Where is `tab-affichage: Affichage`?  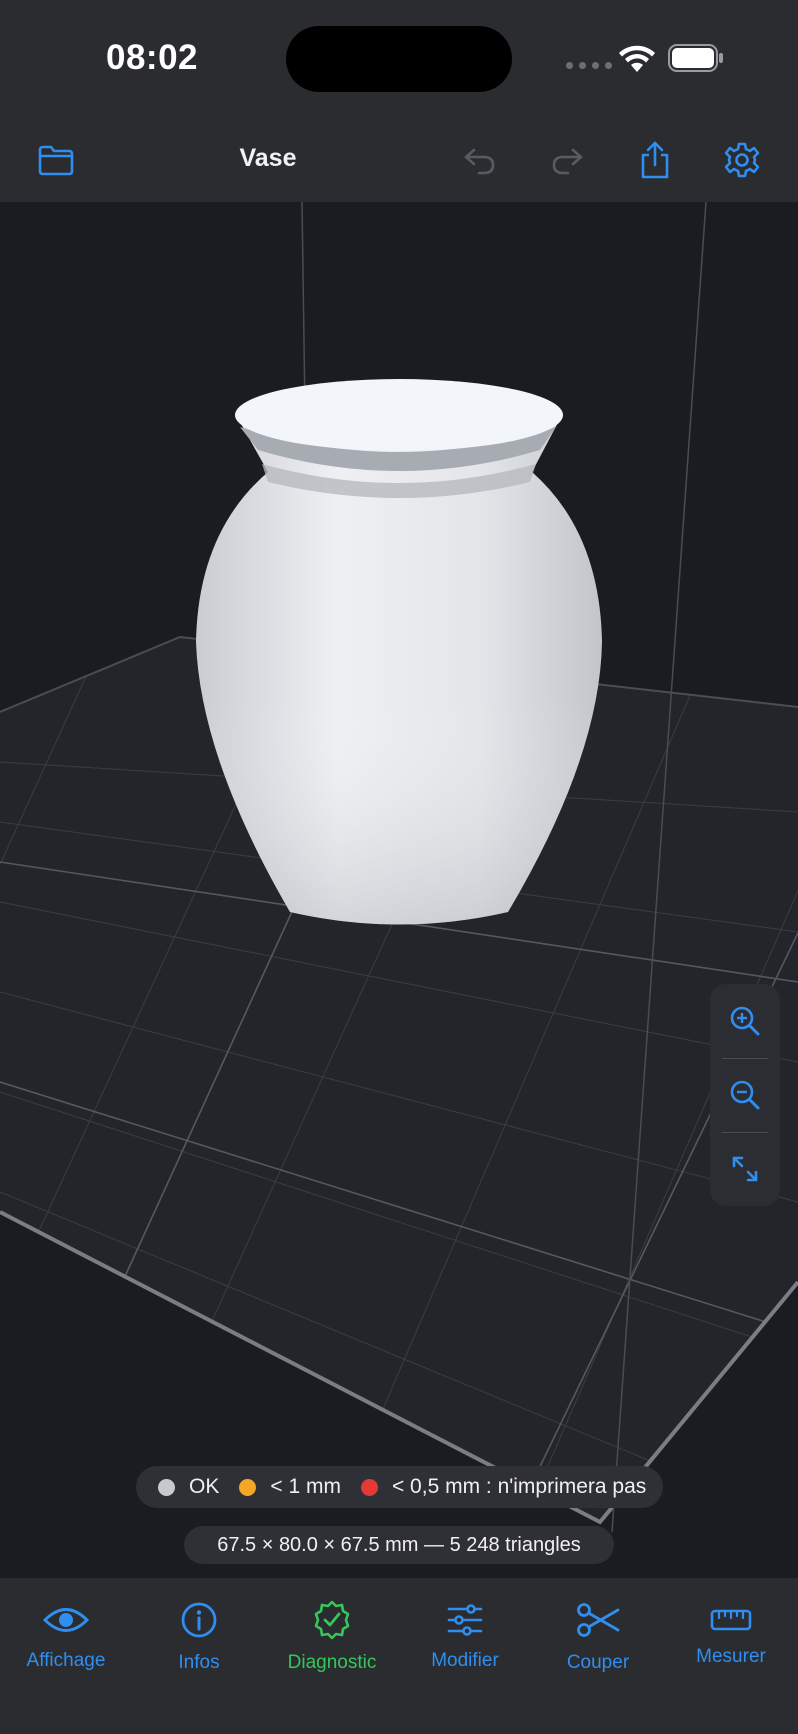 tab-affichage: Affichage is located at coordinates (66, 1638).